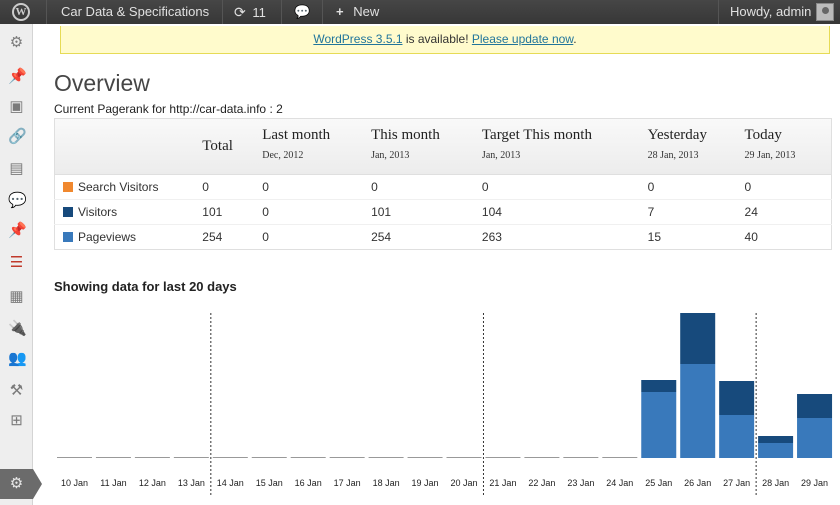 The height and width of the screenshot is (505, 840). I want to click on bar-segment-0-26 Jan, so click(698, 411).